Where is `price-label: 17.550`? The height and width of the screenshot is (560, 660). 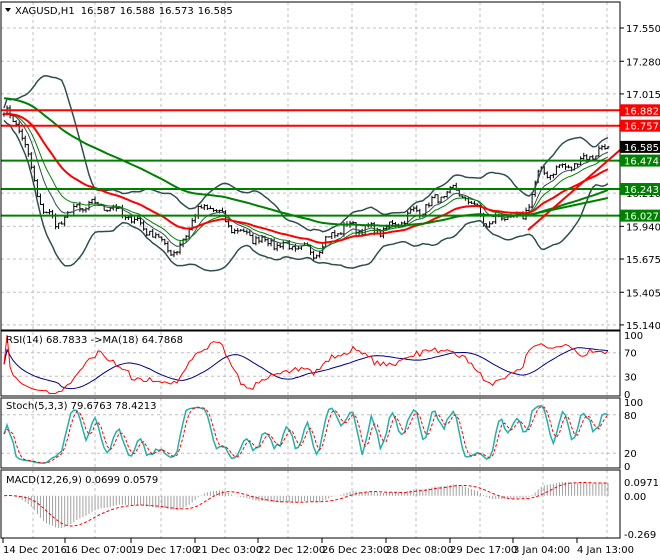 price-label: 17.550 is located at coordinates (643, 29).